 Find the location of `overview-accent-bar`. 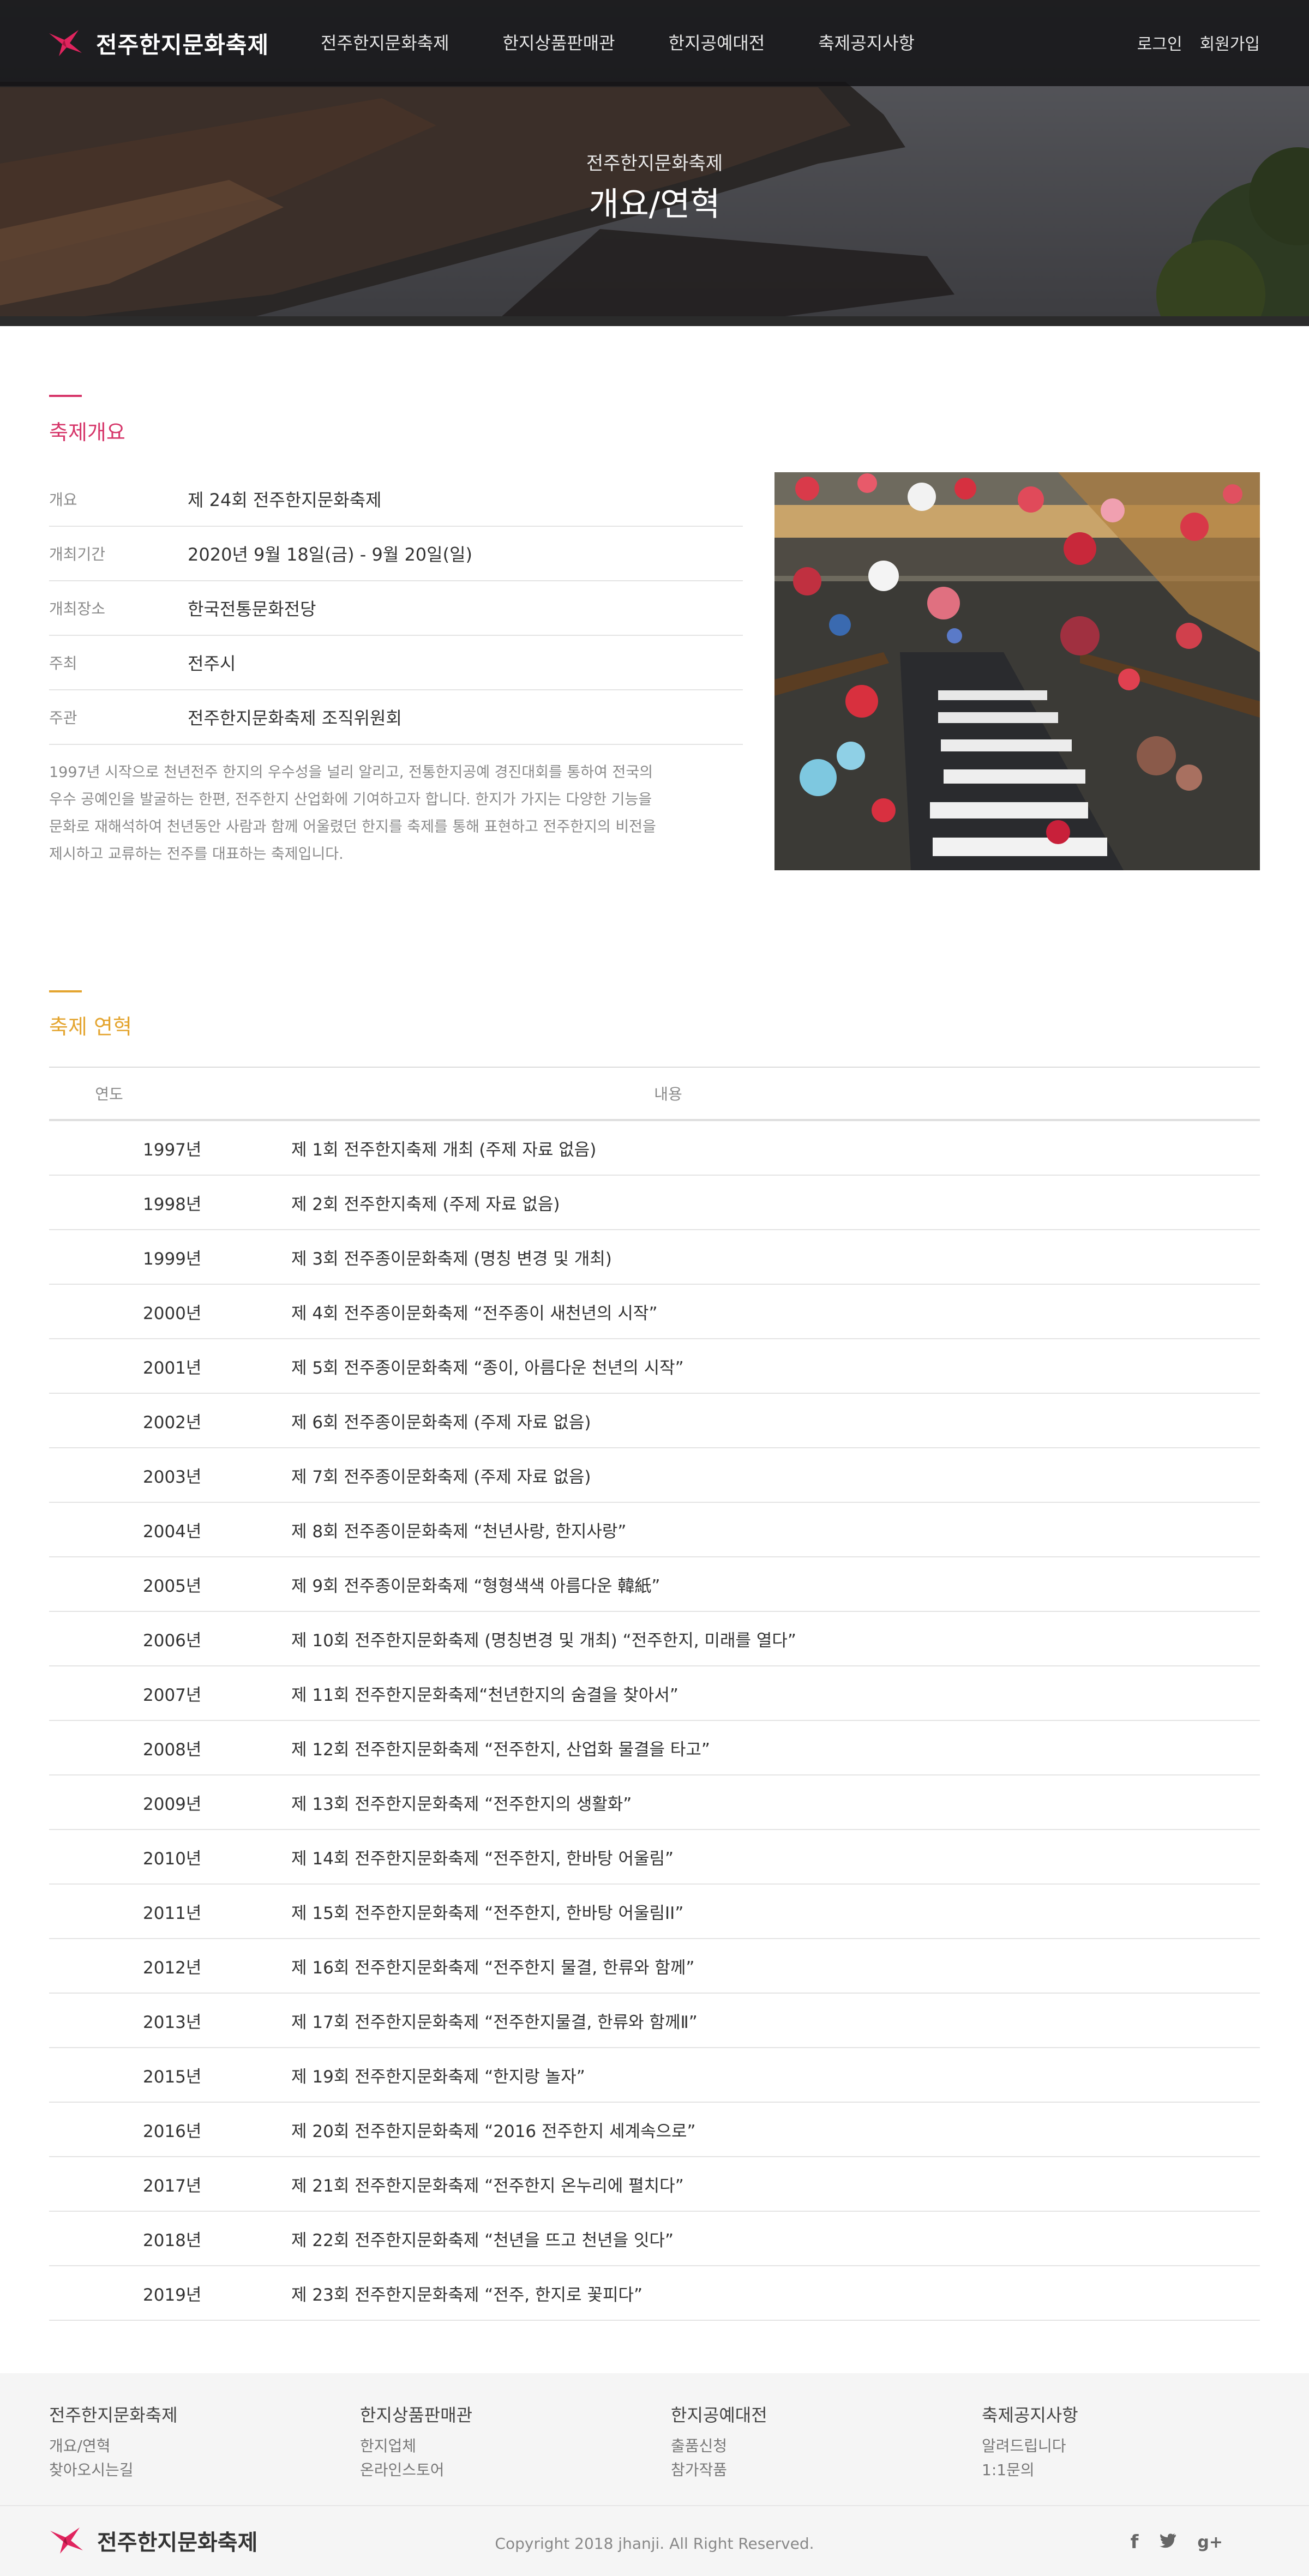

overview-accent-bar is located at coordinates (65, 396).